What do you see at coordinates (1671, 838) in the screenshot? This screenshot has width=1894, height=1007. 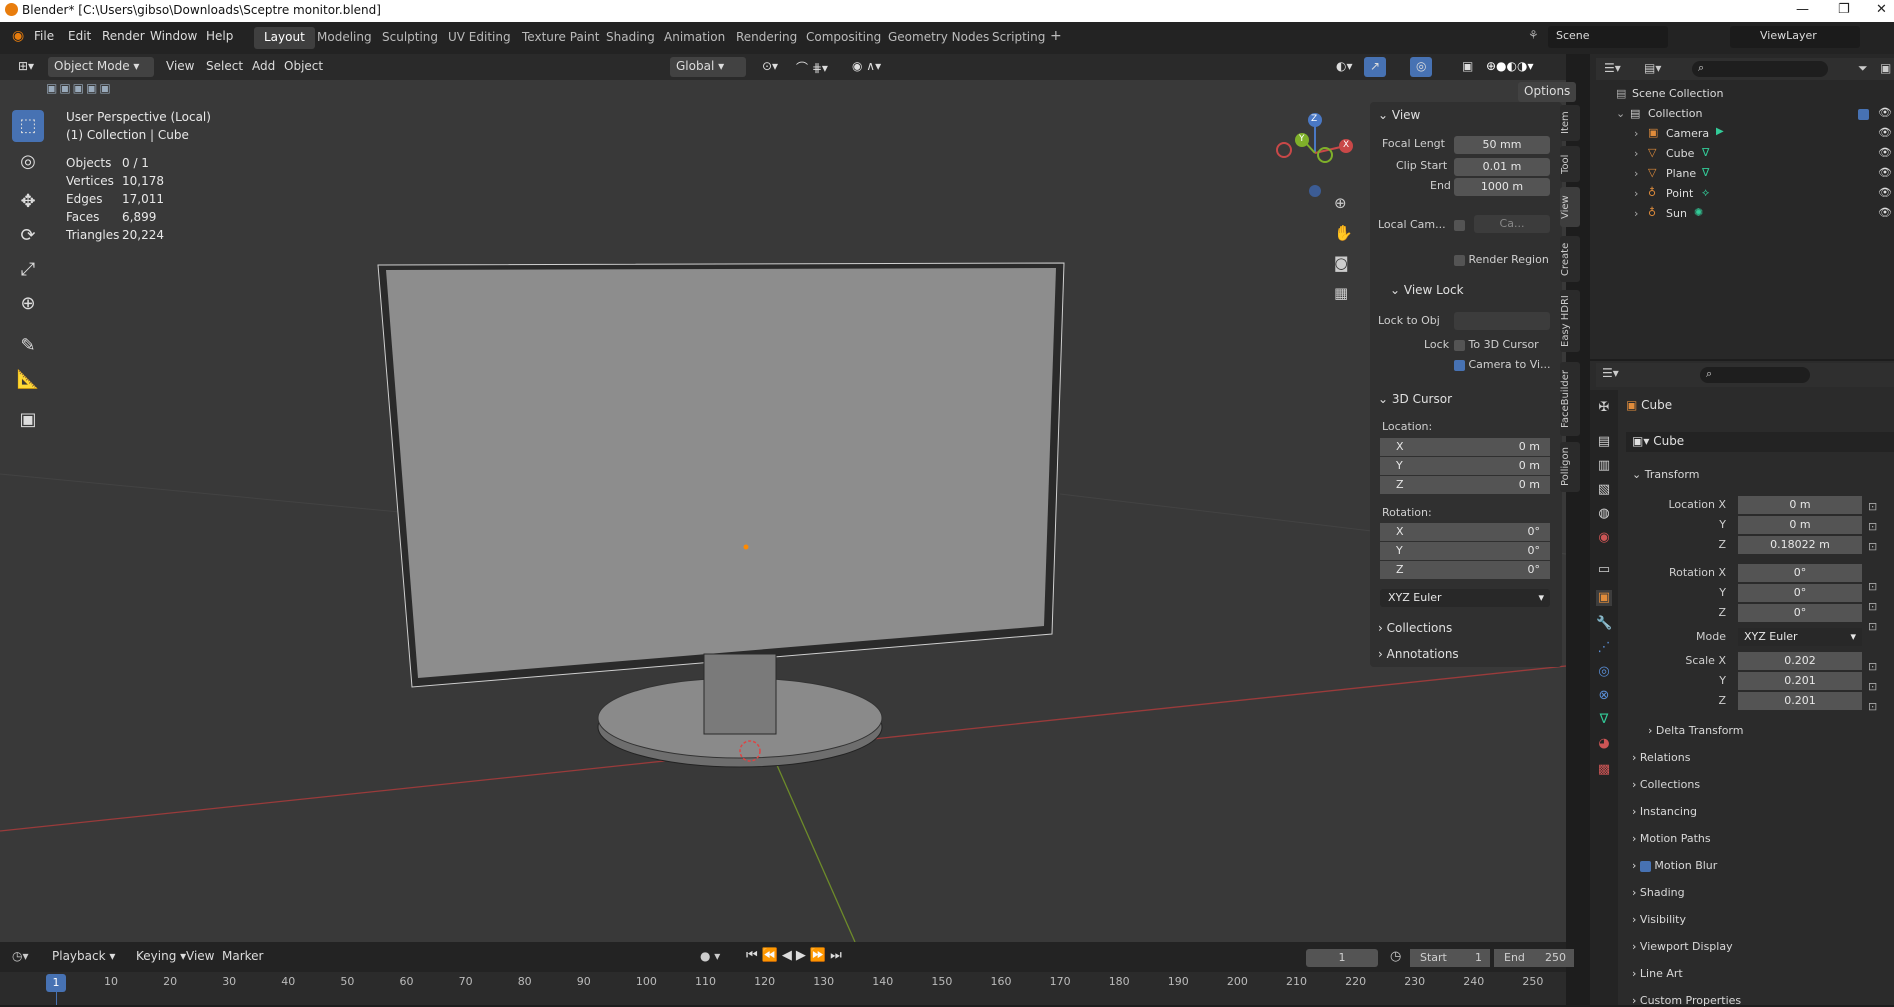 I see `motion-paths-section: › Motion Paths` at bounding box center [1671, 838].